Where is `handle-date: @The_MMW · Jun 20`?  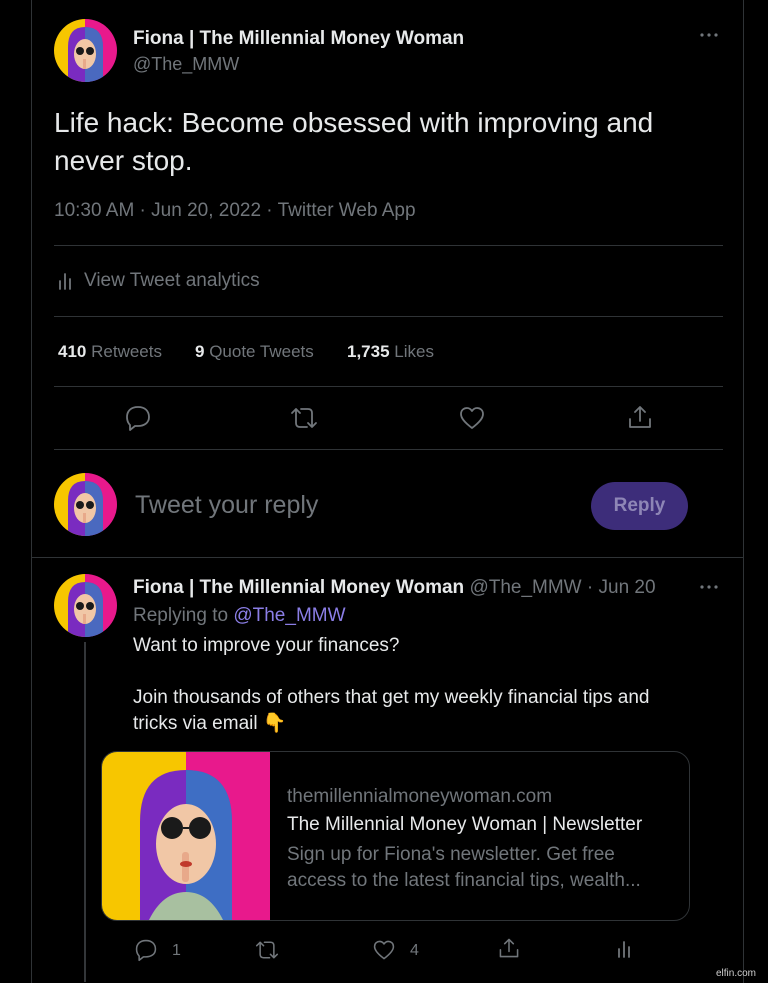
handle-date: @The_MMW · Jun 20 is located at coordinates (562, 587).